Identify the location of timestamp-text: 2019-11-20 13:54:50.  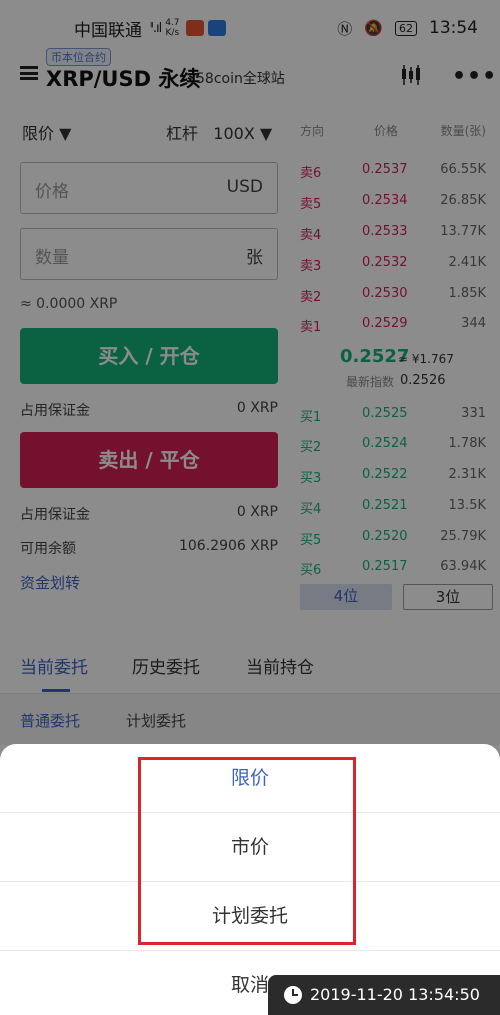
(395, 994).